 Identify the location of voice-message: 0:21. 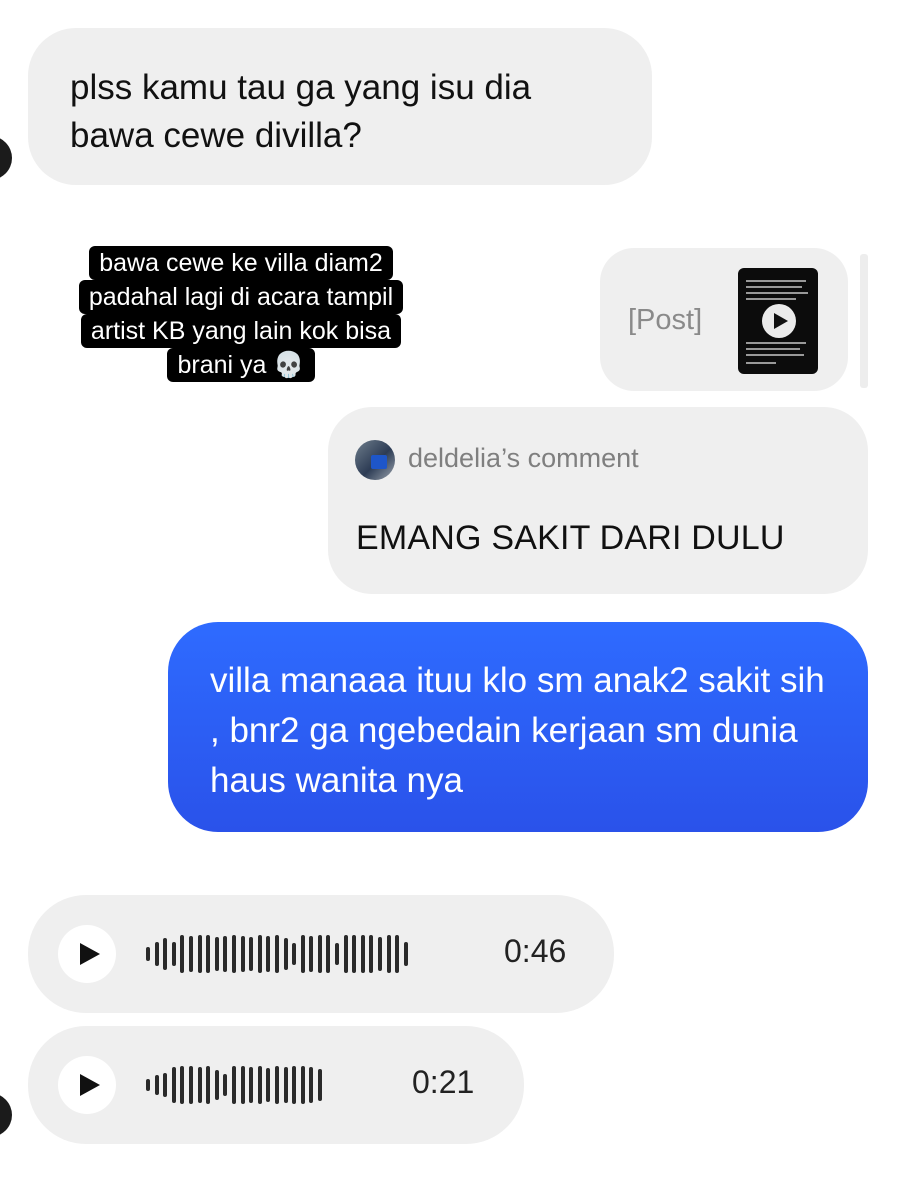
(276, 1085).